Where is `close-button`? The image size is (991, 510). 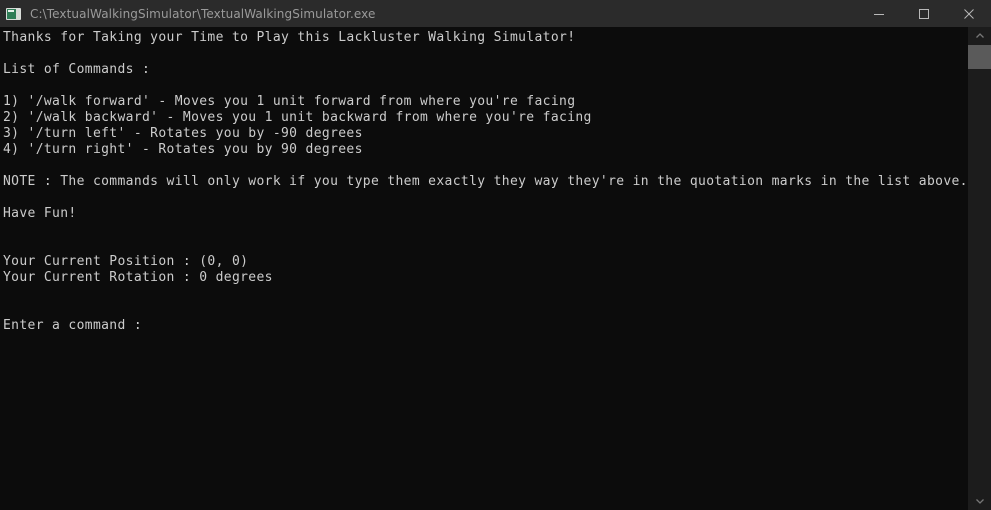
close-button is located at coordinates (968, 13).